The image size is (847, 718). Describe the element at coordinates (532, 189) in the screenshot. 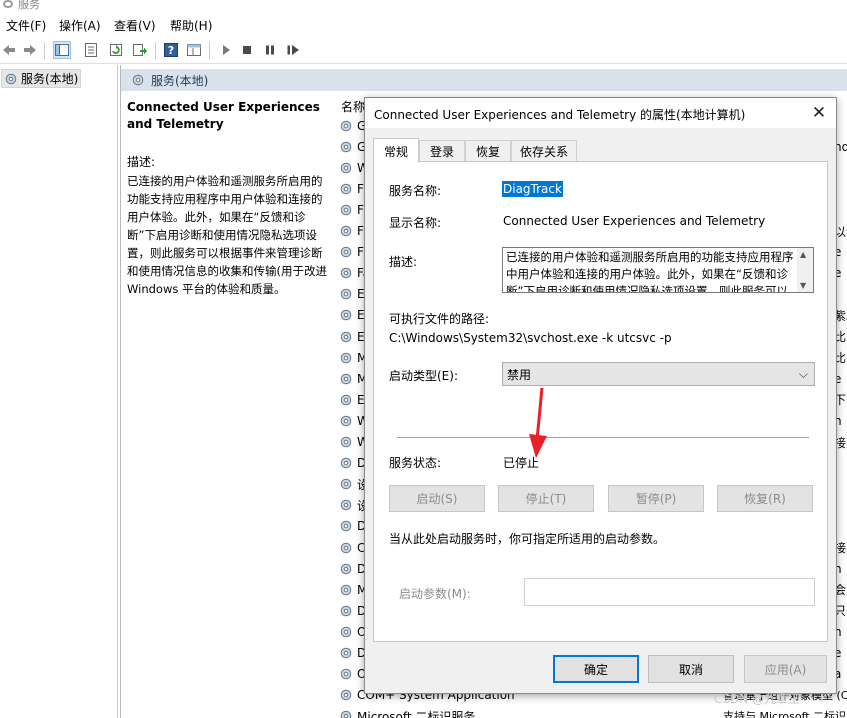

I see `service-name-value: DiagTrack` at that location.